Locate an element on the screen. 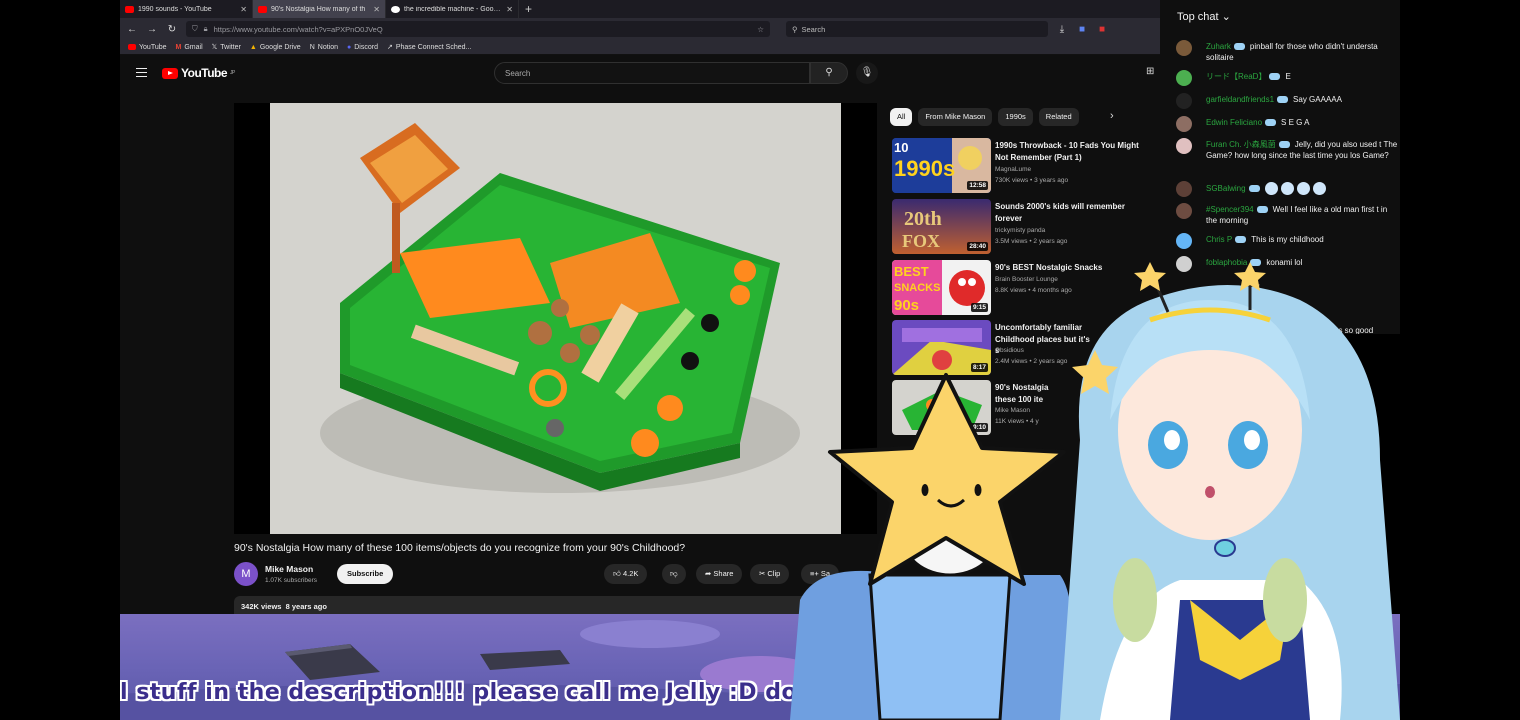 Image resolution: width=1520 pixels, height=720 pixels. recommendation-channel: trickymisty panda is located at coordinates (1020, 230).